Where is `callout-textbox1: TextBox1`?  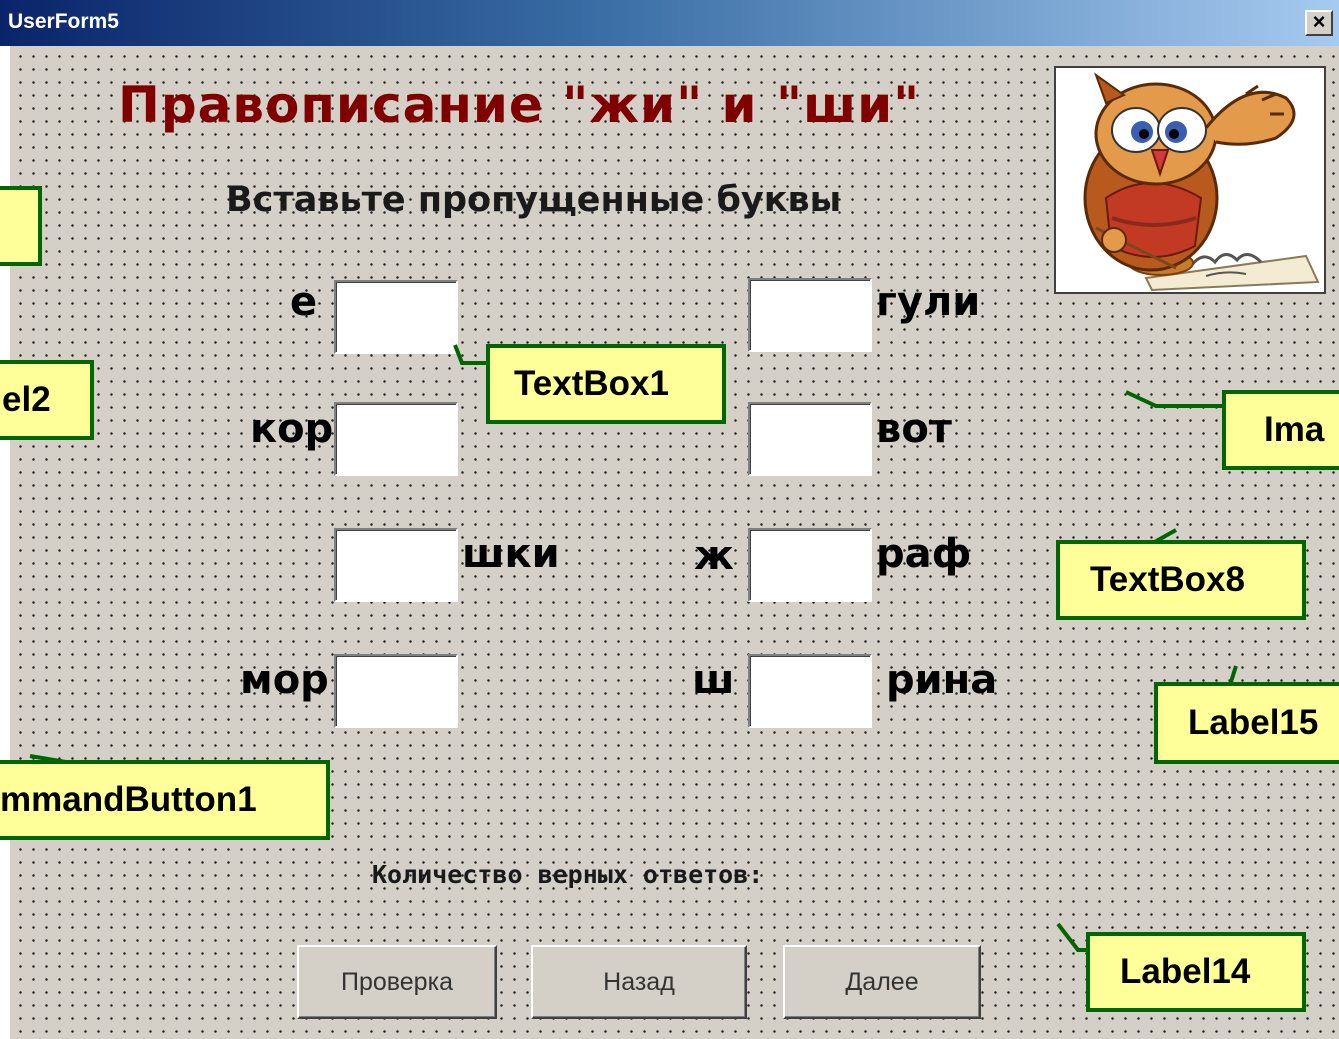 callout-textbox1: TextBox1 is located at coordinates (606, 384).